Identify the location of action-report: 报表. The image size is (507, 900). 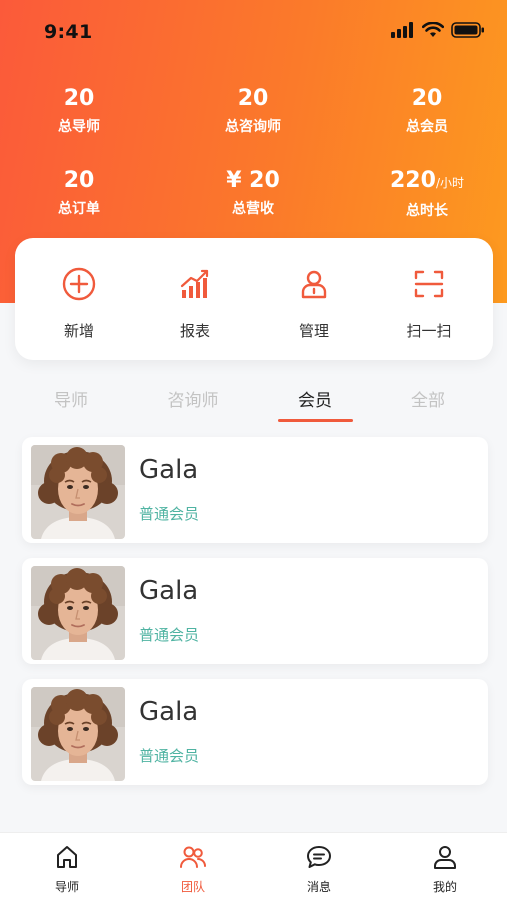
(195, 303).